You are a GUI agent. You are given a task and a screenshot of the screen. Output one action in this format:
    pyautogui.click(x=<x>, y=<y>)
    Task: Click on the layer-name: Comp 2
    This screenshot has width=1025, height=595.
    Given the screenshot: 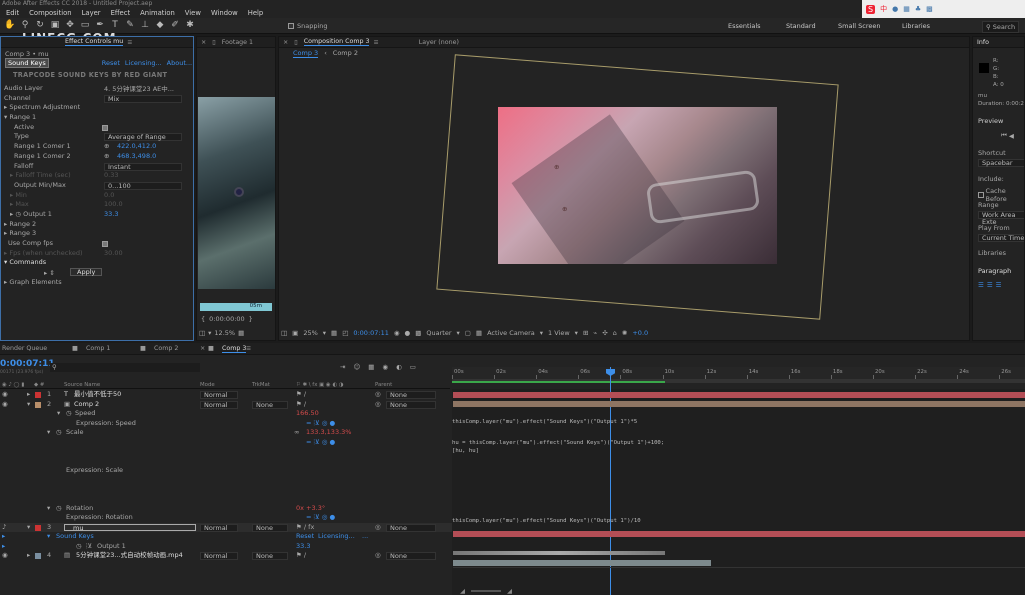 What is the action you would take?
    pyautogui.click(x=86, y=405)
    